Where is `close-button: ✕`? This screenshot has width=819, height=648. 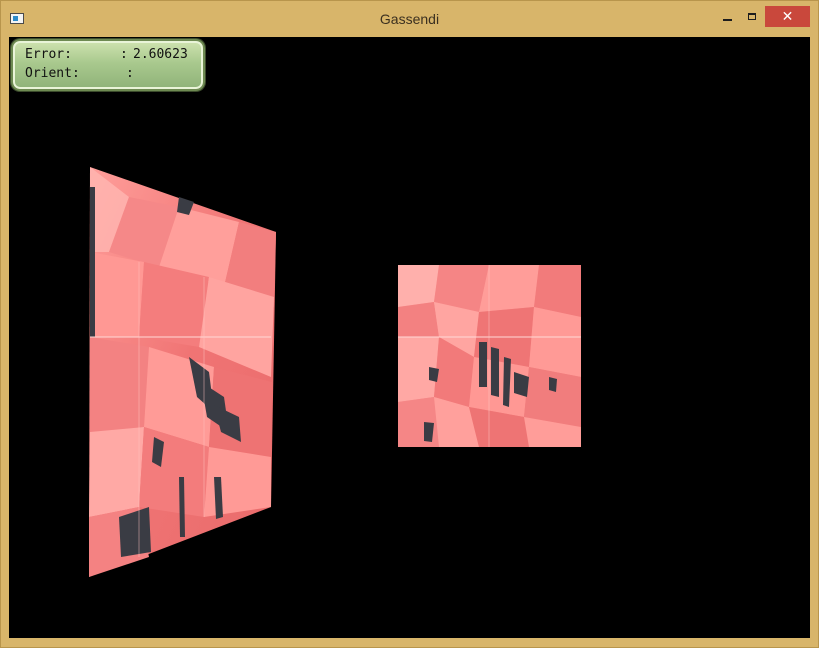
close-button: ✕ is located at coordinates (787, 16).